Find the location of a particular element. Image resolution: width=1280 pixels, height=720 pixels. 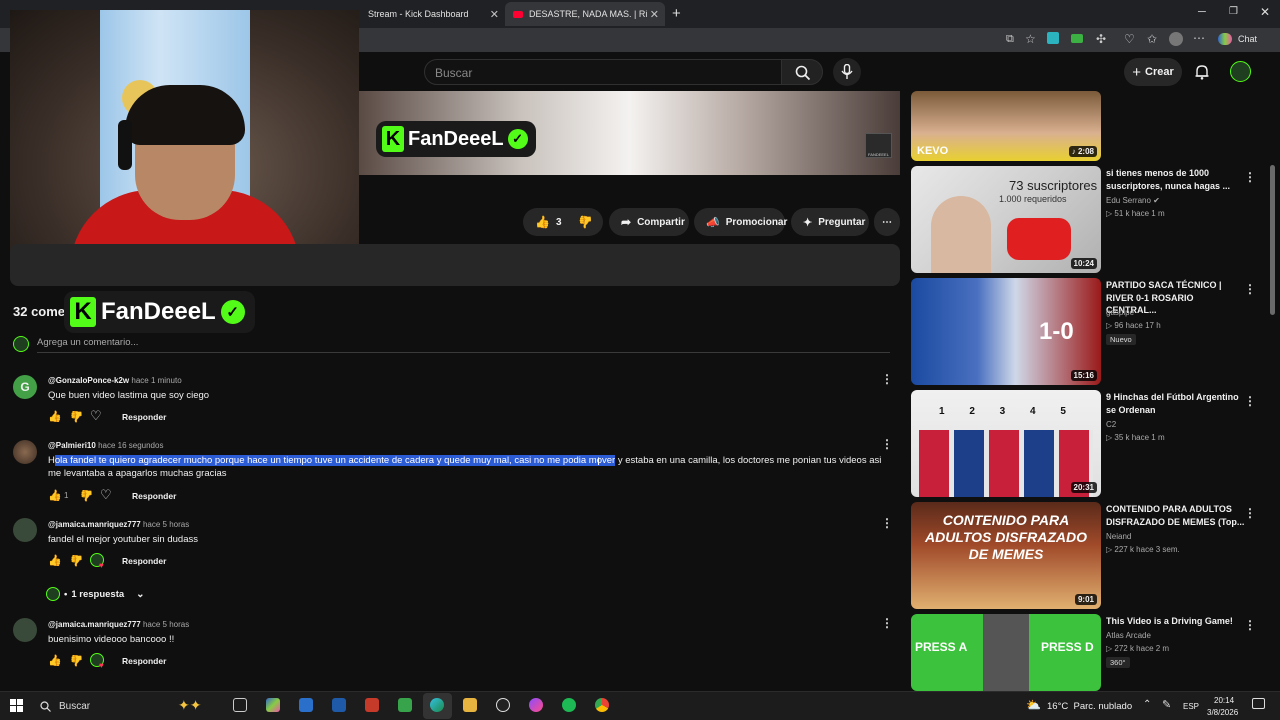

video-thumbnail: PRESS A PRESS D is located at coordinates (1006, 652).